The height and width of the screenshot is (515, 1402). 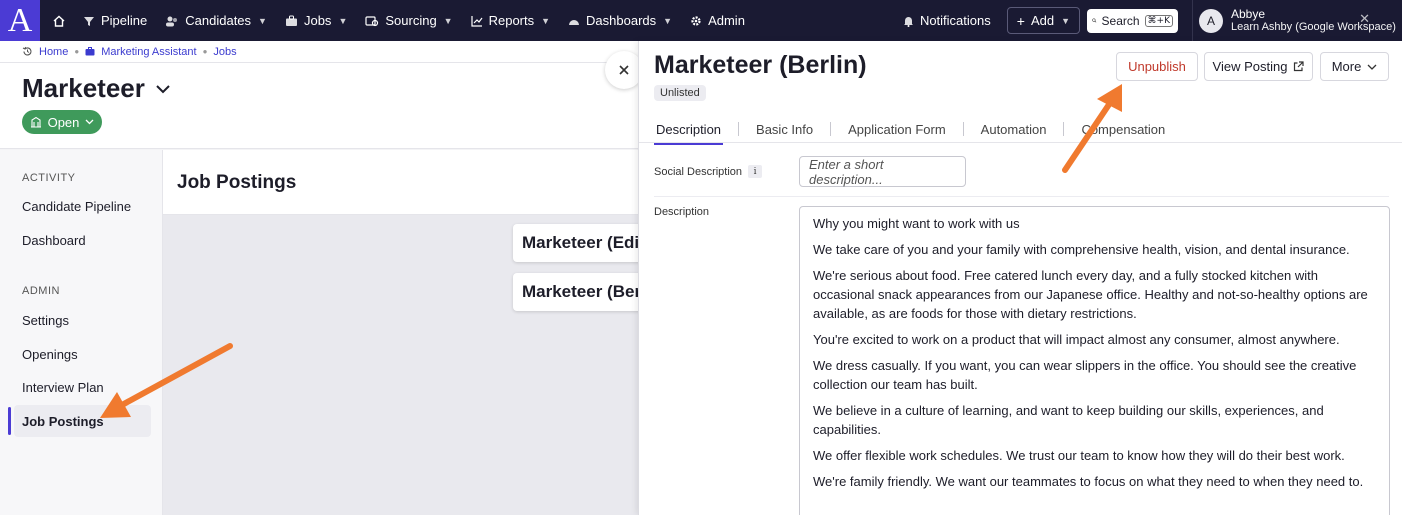 I want to click on postings-title: Job Postings, so click(x=237, y=182).